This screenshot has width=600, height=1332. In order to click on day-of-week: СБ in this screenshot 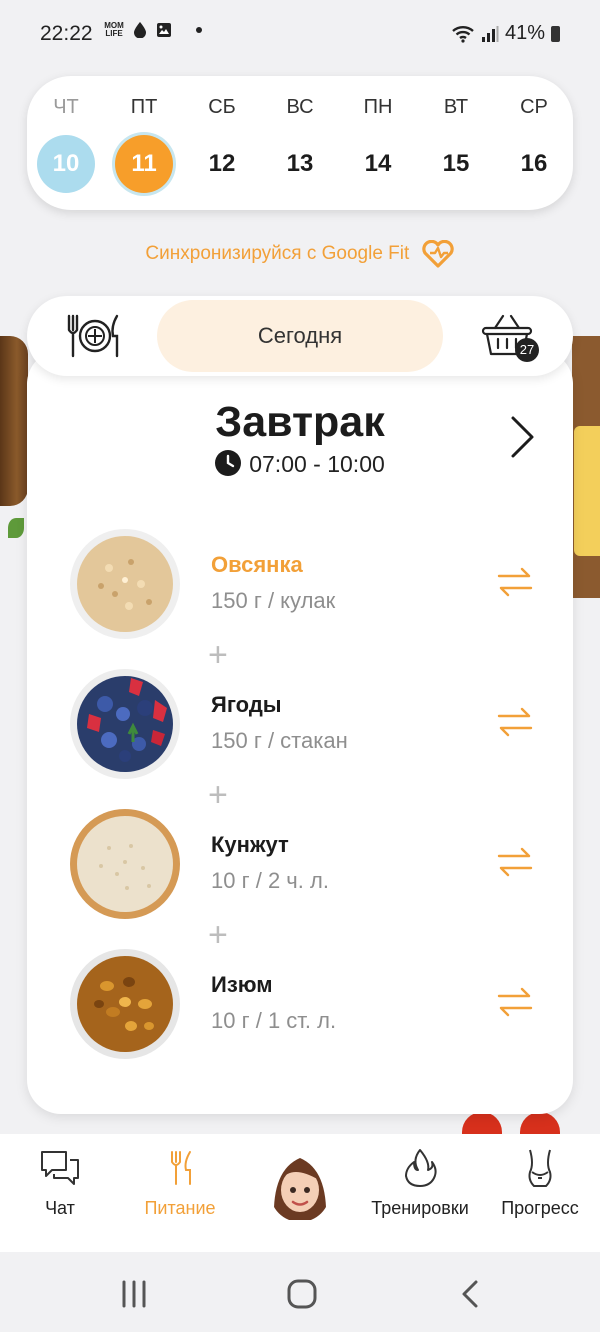, I will do `click(222, 107)`.